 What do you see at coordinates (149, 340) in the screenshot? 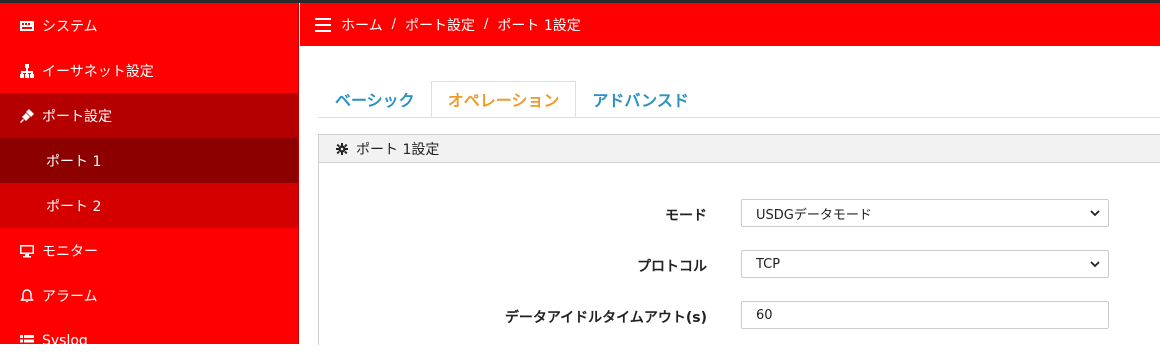
I see `sidebar-item-syslog: Syslog` at bounding box center [149, 340].